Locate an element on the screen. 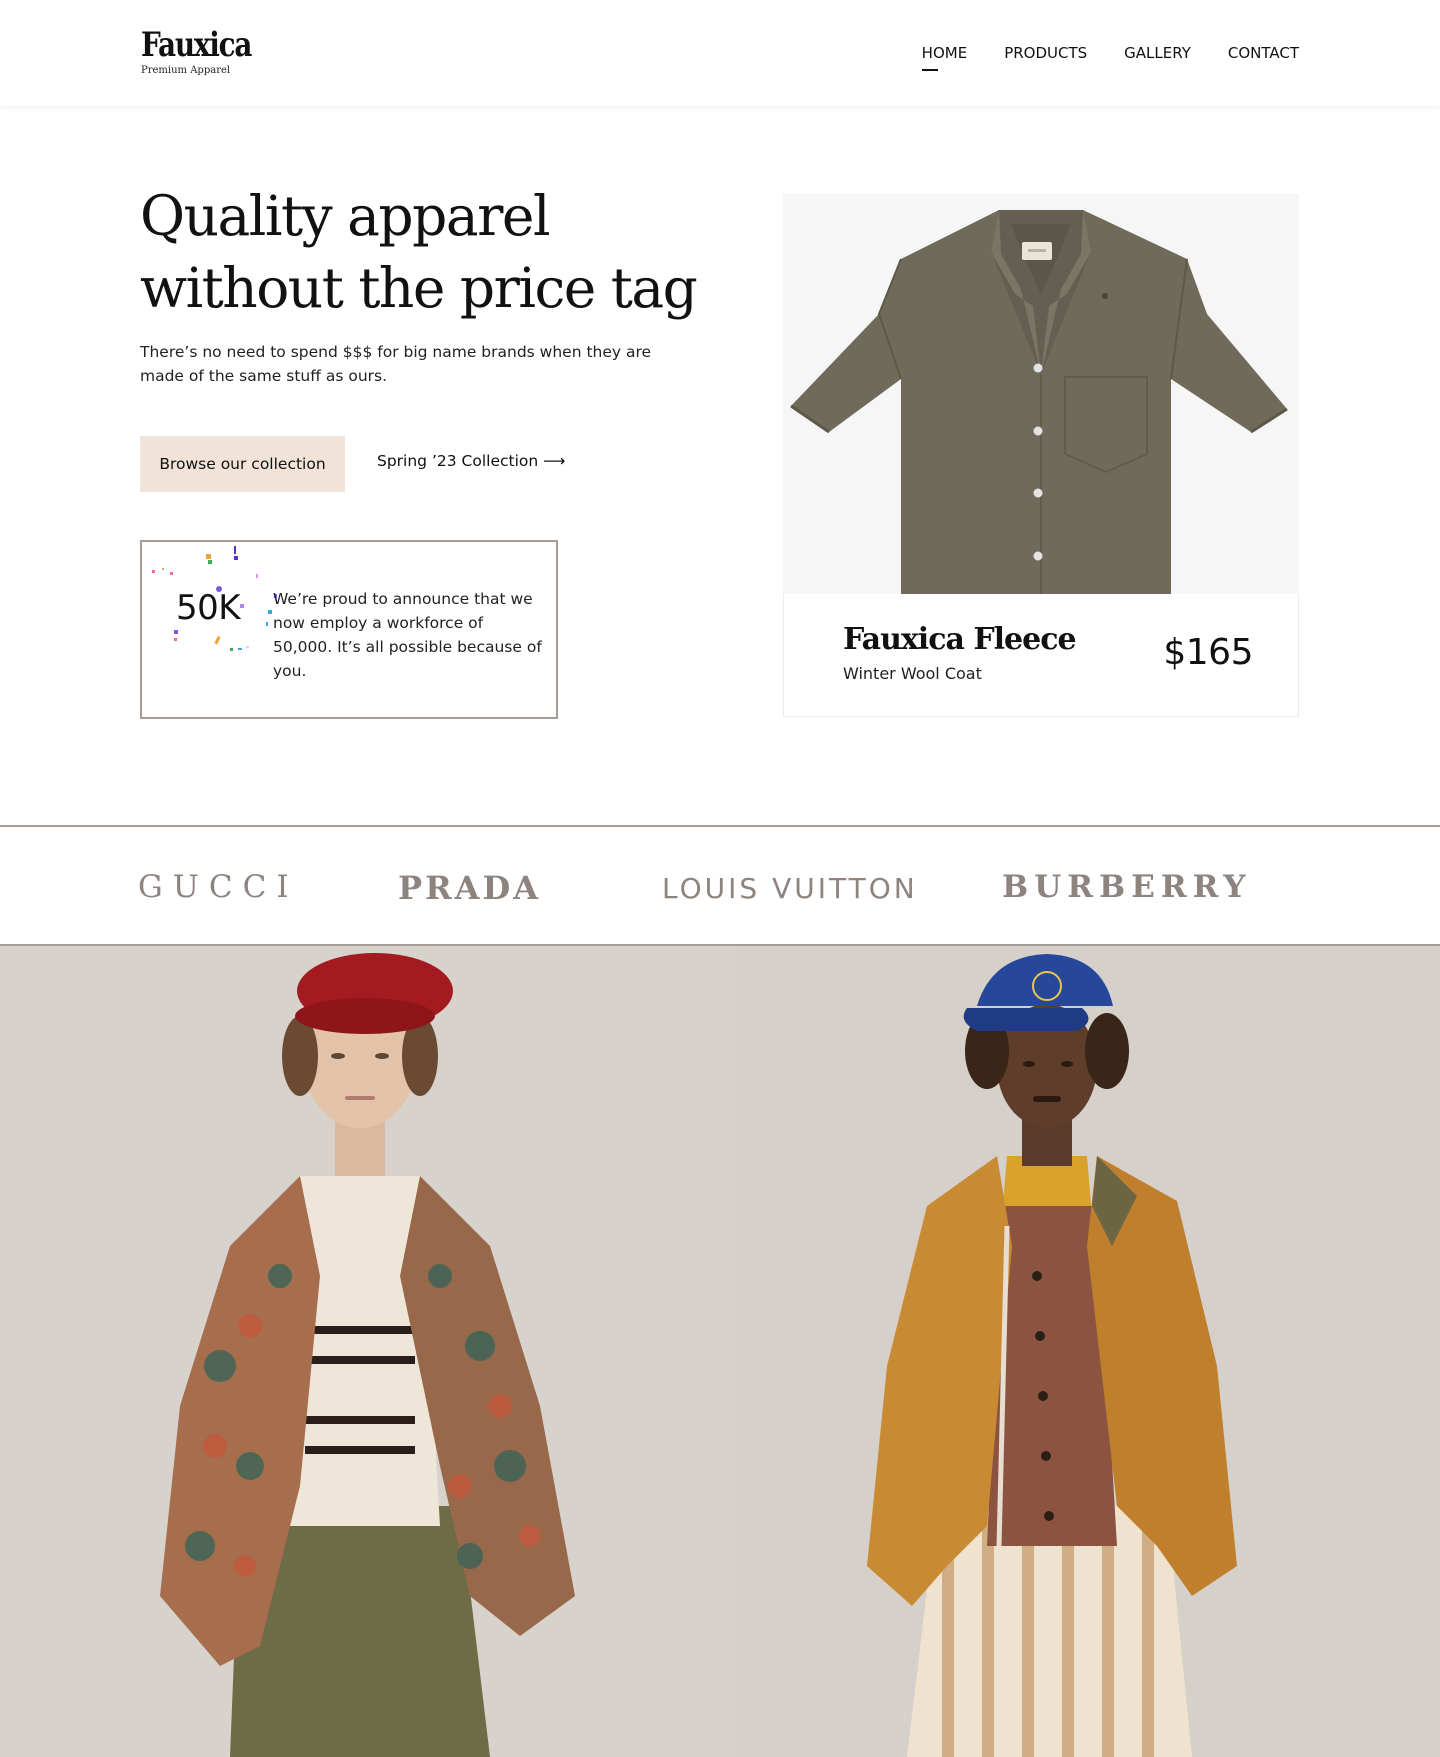  brand-logo-gucci: GUCCI is located at coordinates (218, 887).